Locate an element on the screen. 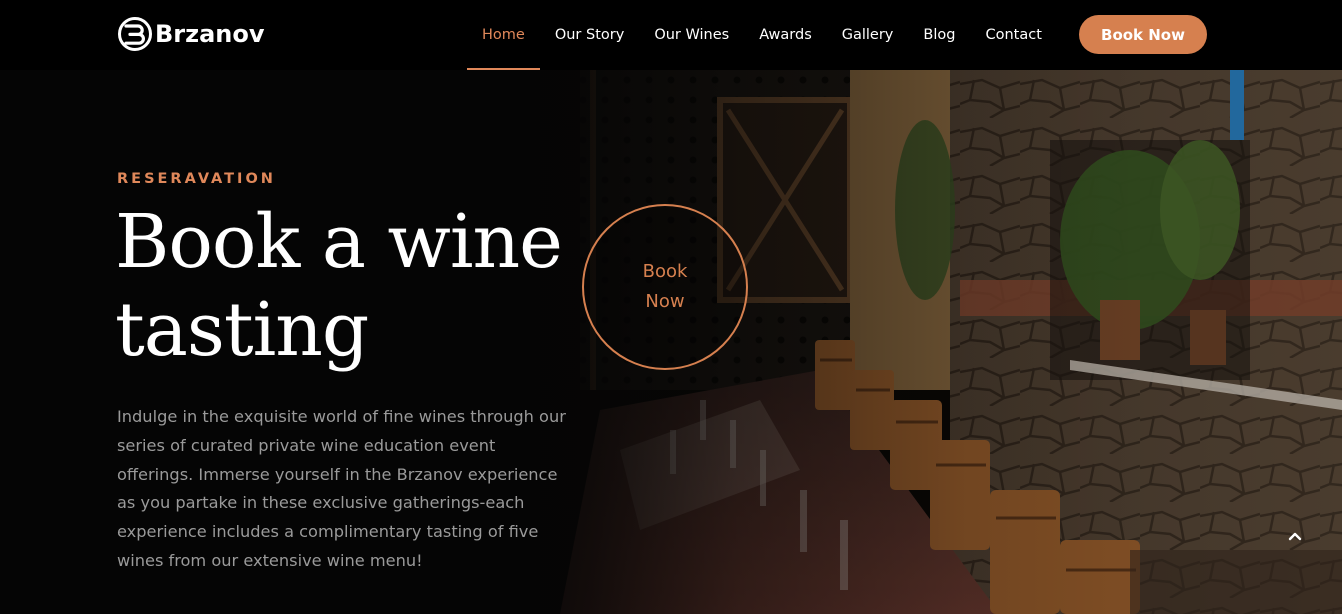 This screenshot has height=614, width=1342. nav-item-our-story: Our Story is located at coordinates (589, 35).